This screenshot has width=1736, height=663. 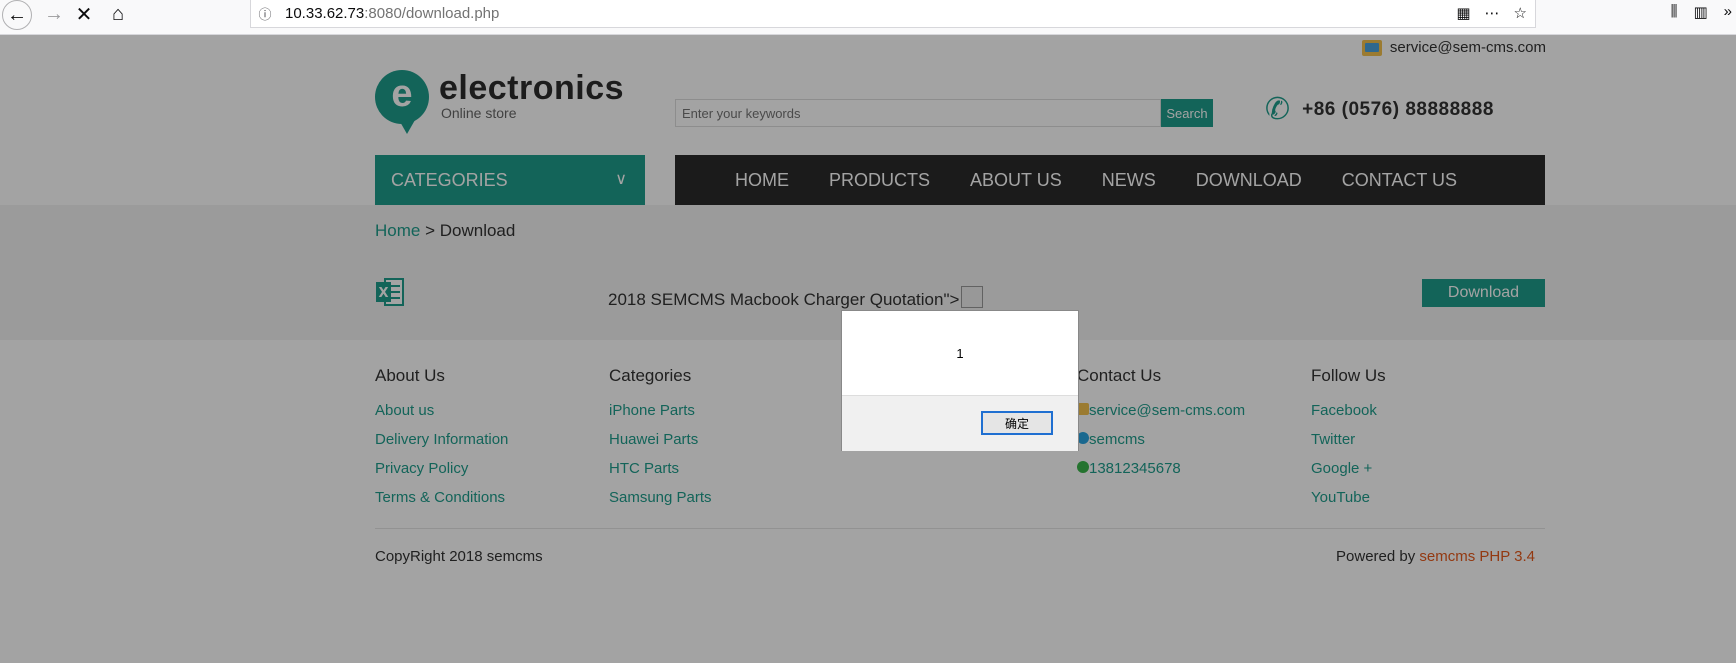 I want to click on stop-icon: ✕, so click(x=84, y=14).